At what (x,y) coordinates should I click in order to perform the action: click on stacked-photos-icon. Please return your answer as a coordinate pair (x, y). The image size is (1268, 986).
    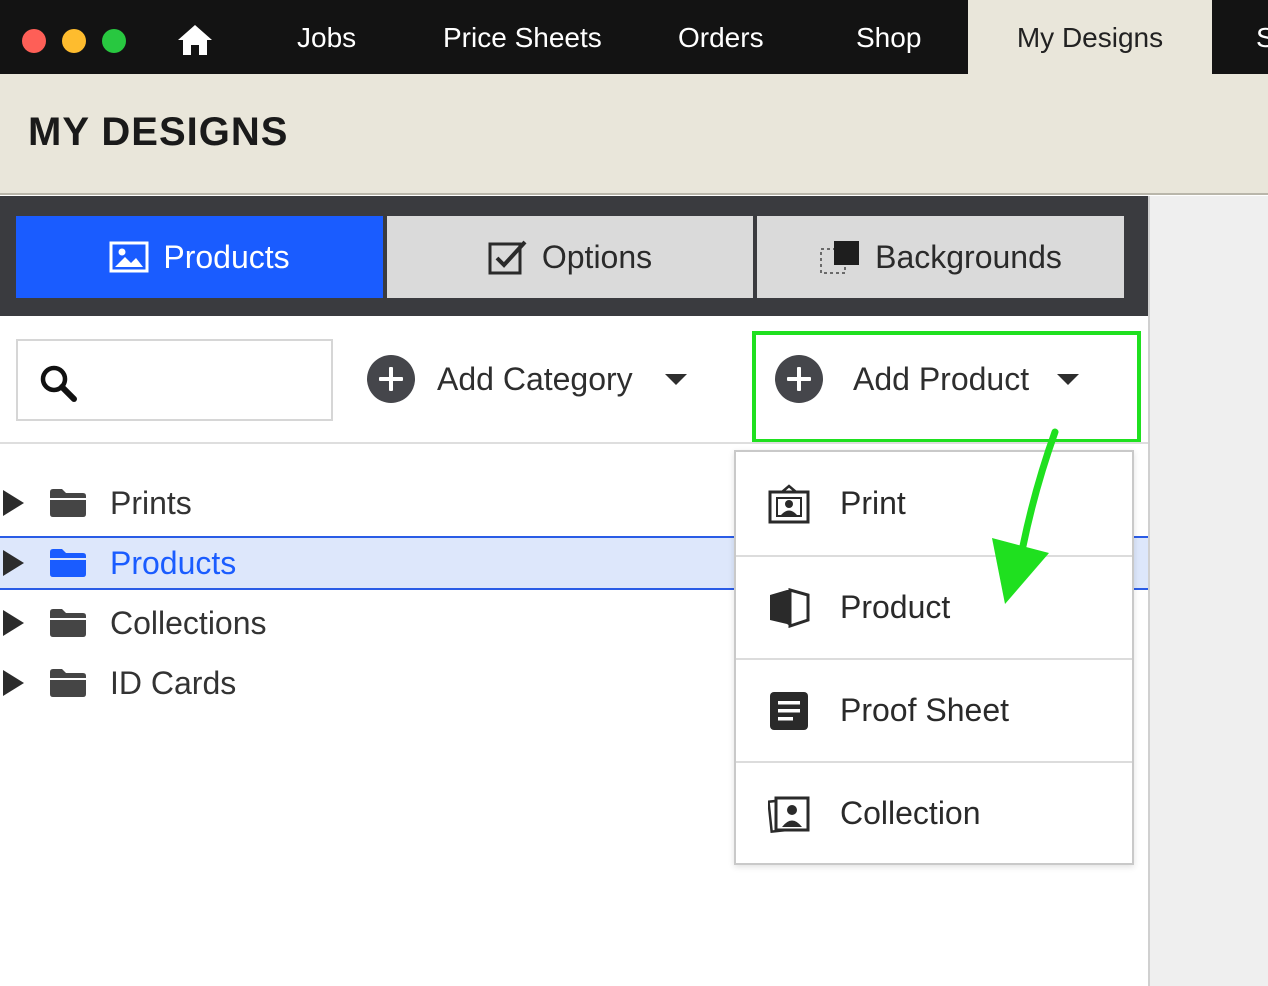
    Looking at the image, I should click on (789, 814).